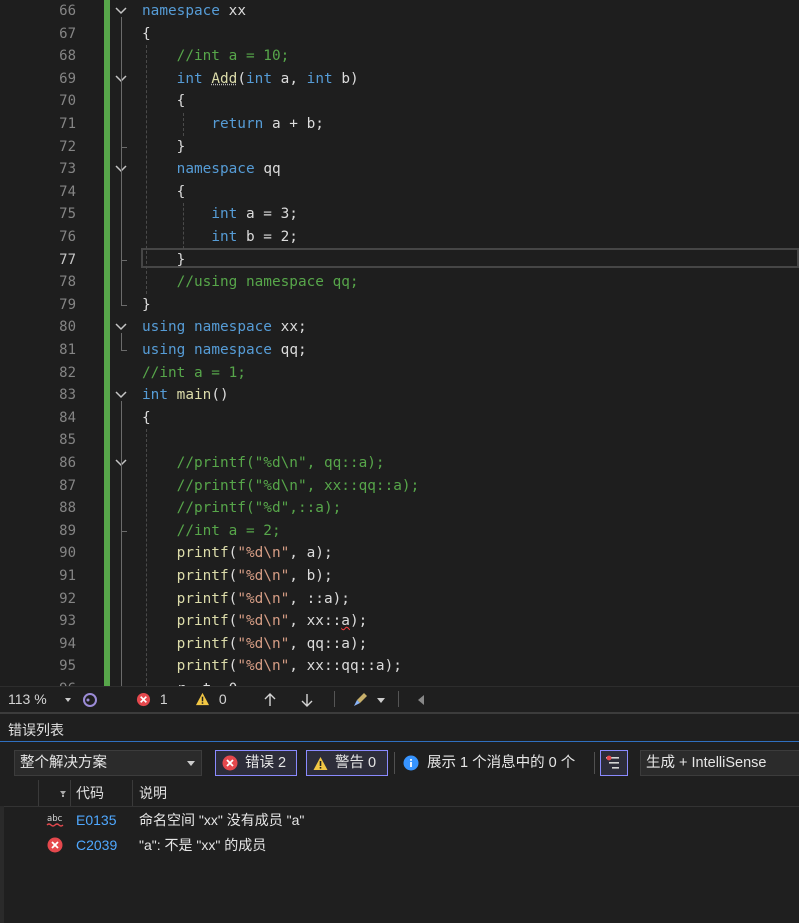 The width and height of the screenshot is (799, 923). Describe the element at coordinates (399, 147) in the screenshot. I see `code-line: 72 }` at that location.